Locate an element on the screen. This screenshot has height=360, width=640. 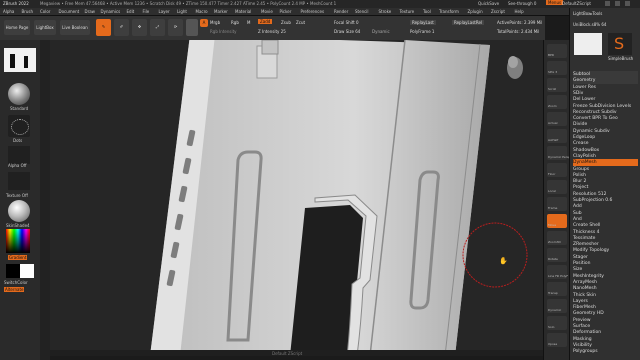
maximize-icon is located at coordinates (617, 3).